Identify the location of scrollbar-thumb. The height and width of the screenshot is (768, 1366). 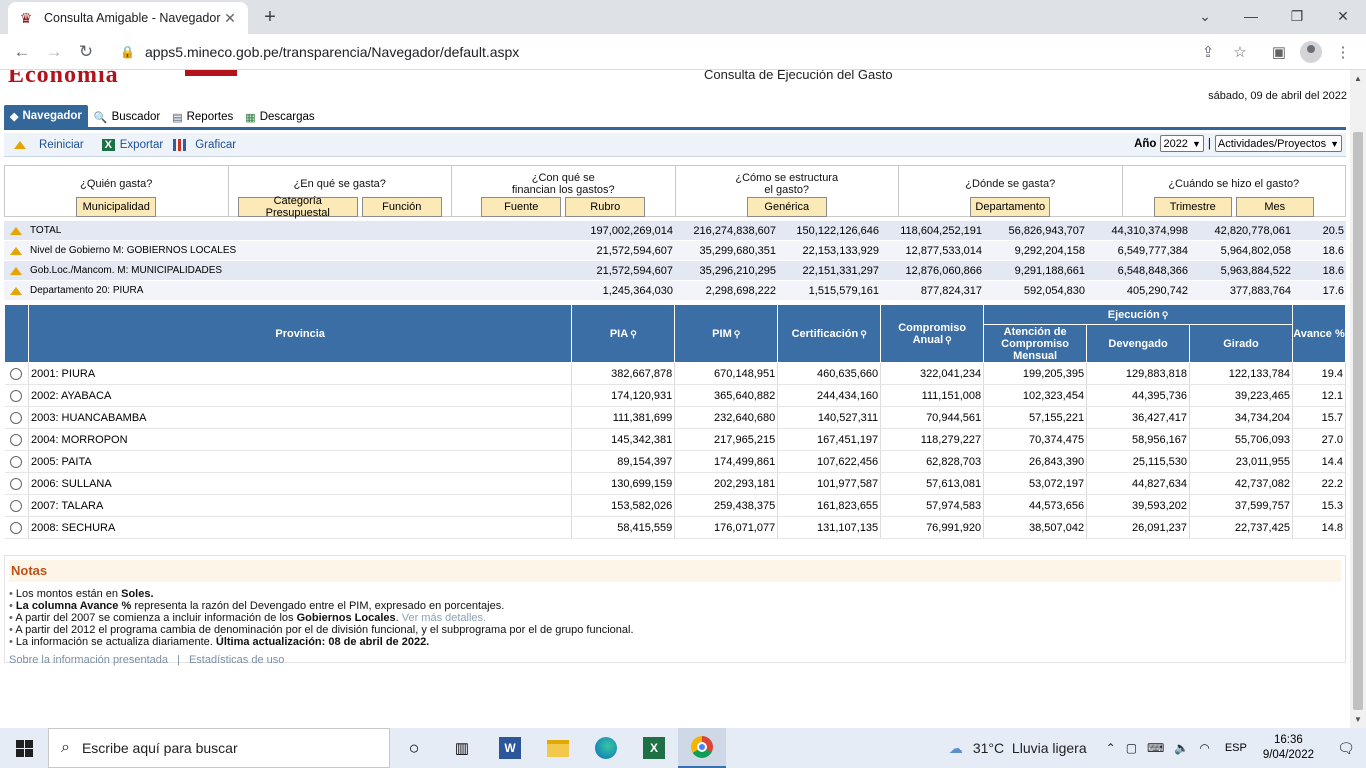
(1358, 421).